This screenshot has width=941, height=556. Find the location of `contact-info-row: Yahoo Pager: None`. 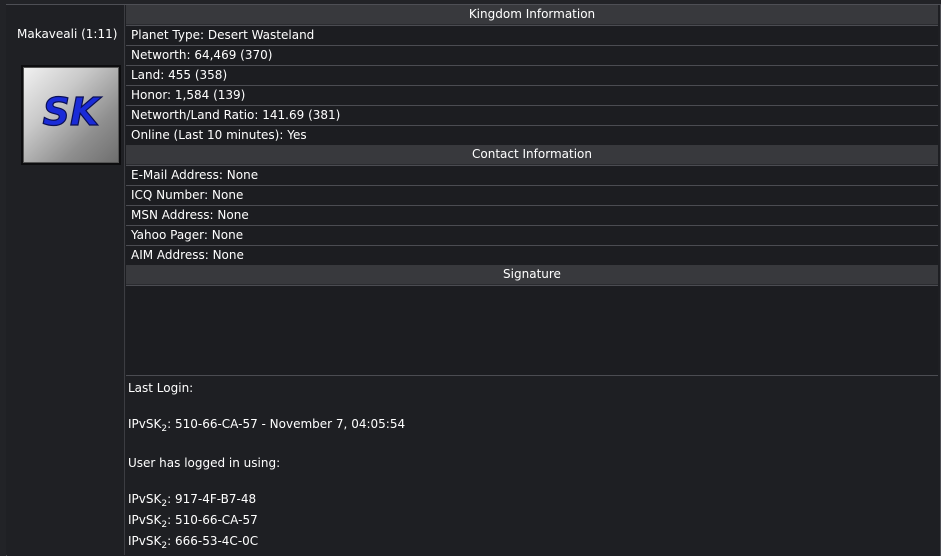

contact-info-row: Yahoo Pager: None is located at coordinates (532, 235).